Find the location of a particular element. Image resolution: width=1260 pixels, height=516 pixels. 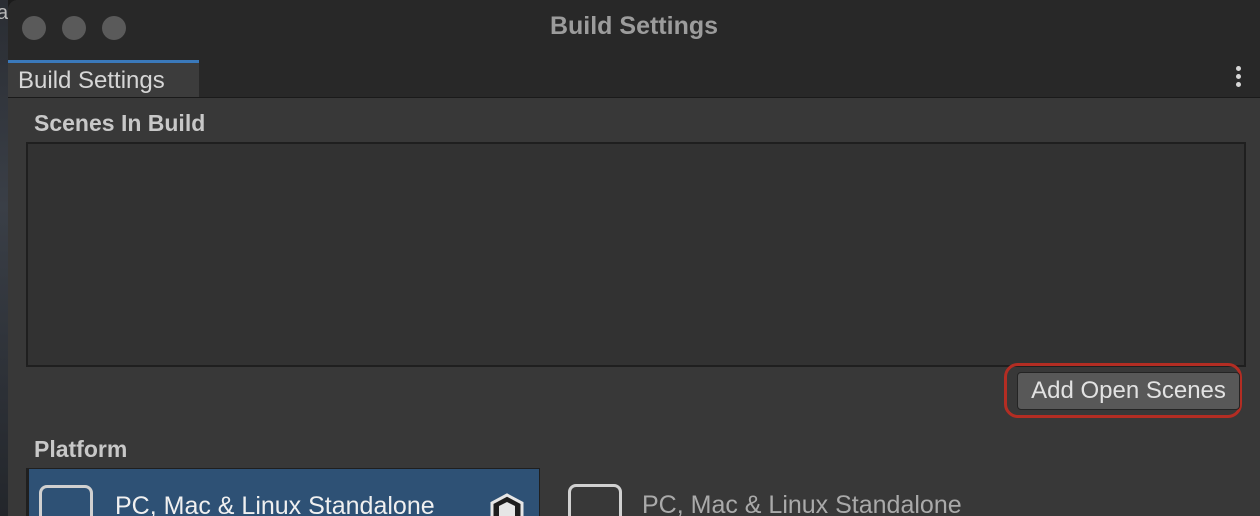

background-app-edge: a is located at coordinates (4, 258).